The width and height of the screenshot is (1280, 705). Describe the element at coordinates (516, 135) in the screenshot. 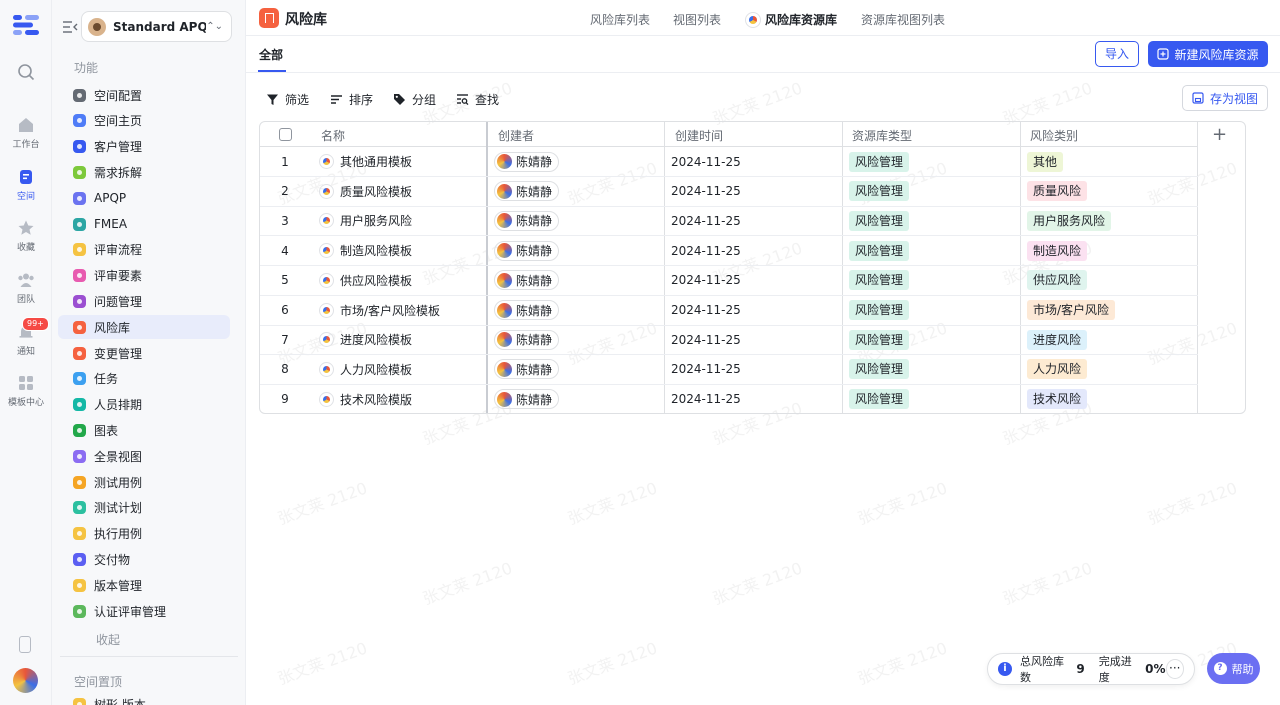

I see `col-header-creator: 创建者` at that location.